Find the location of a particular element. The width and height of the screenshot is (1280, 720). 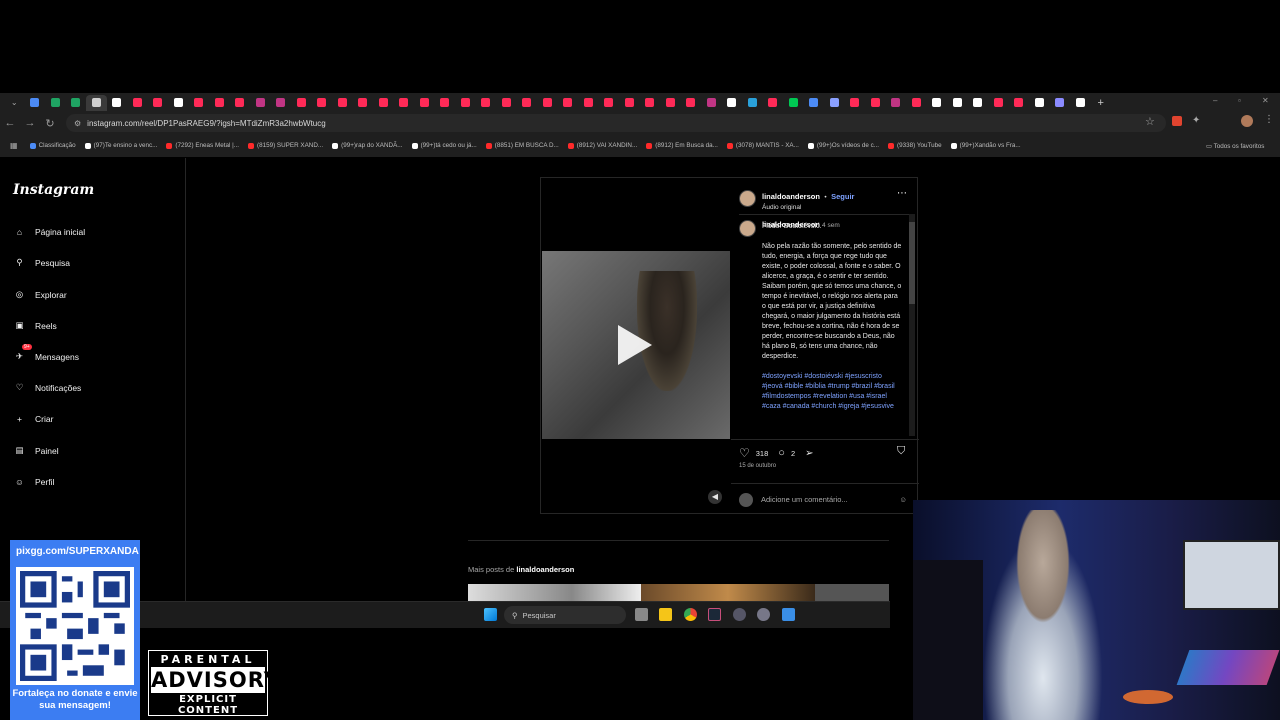

audio-label: Áudio original is located at coordinates (808, 207).